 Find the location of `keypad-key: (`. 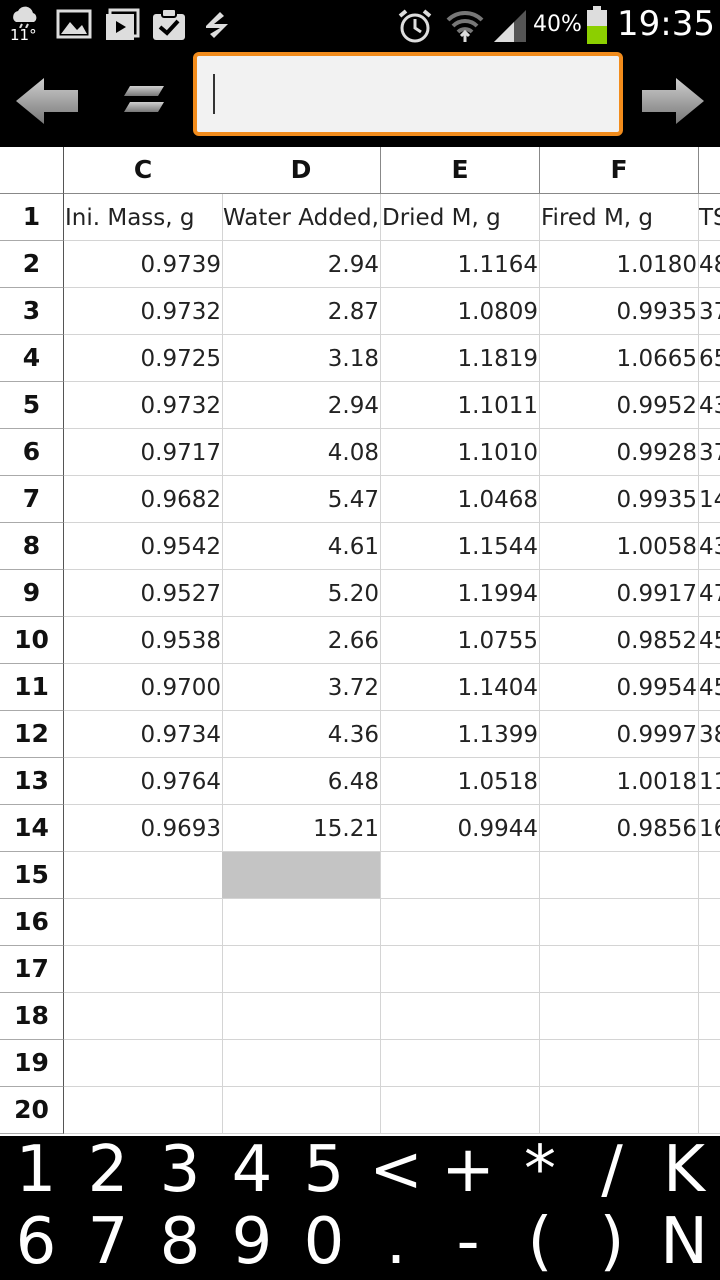

keypad-key: ( is located at coordinates (540, 1244).